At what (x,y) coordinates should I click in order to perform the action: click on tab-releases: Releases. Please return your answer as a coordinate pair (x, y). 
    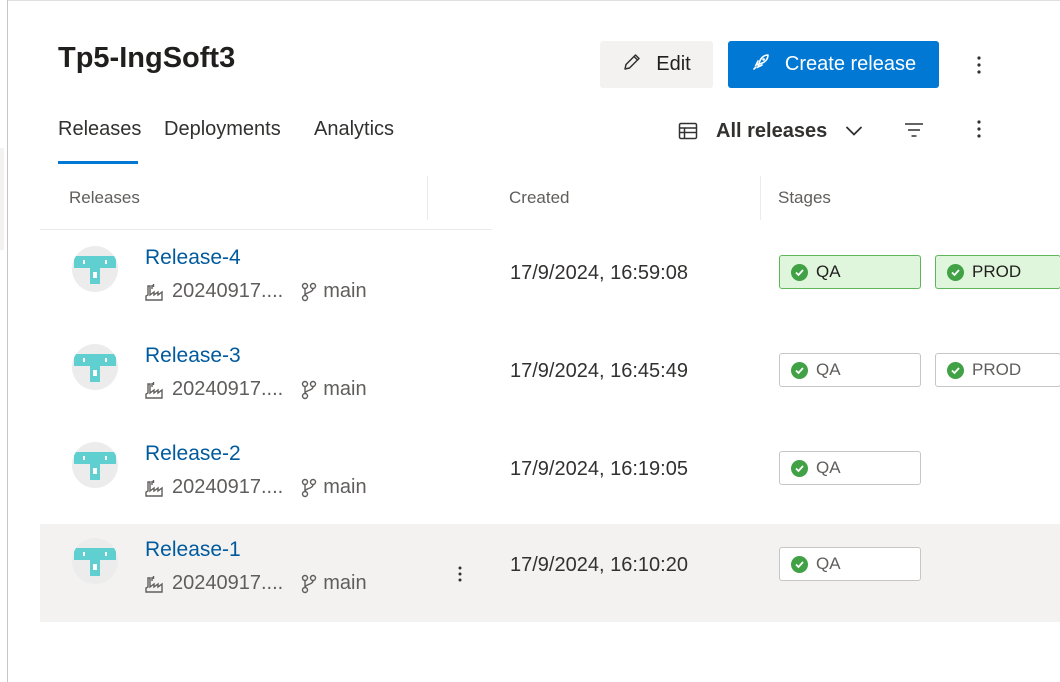
    Looking at the image, I should click on (99, 129).